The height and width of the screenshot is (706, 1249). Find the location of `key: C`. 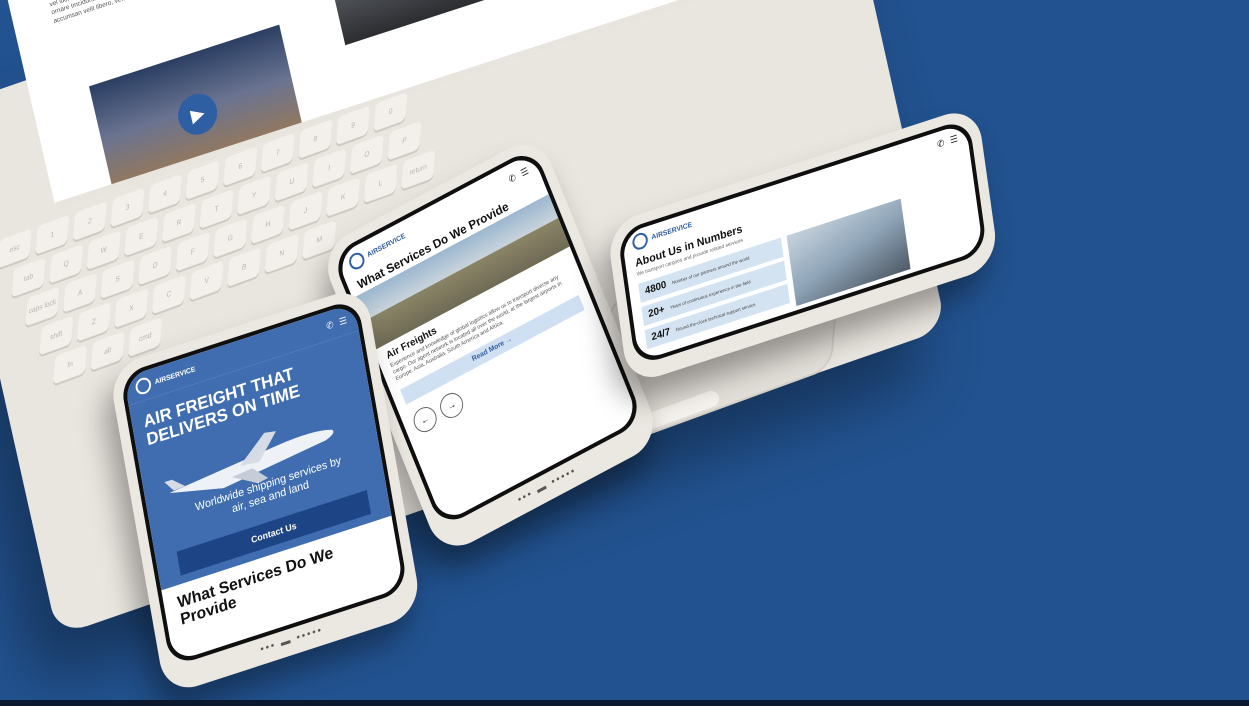

key: C is located at coordinates (169, 294).